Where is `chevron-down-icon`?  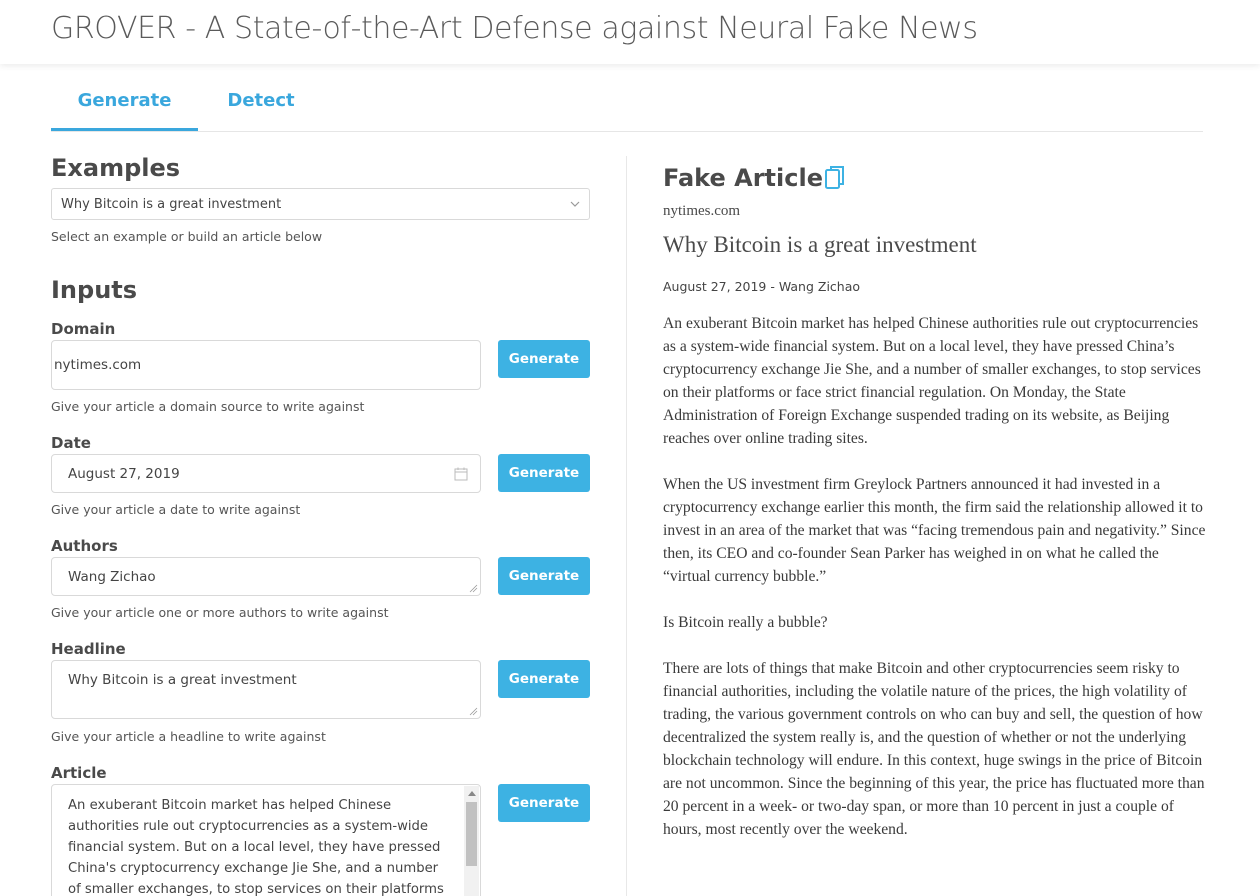 chevron-down-icon is located at coordinates (575, 204).